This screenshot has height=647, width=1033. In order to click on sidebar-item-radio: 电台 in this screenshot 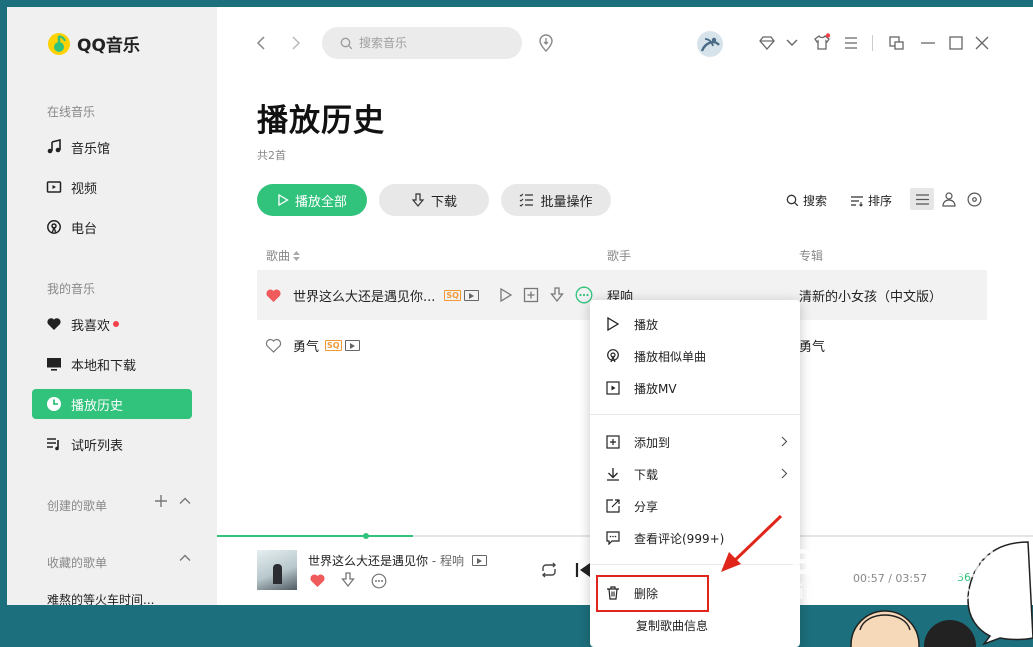, I will do `click(112, 227)`.